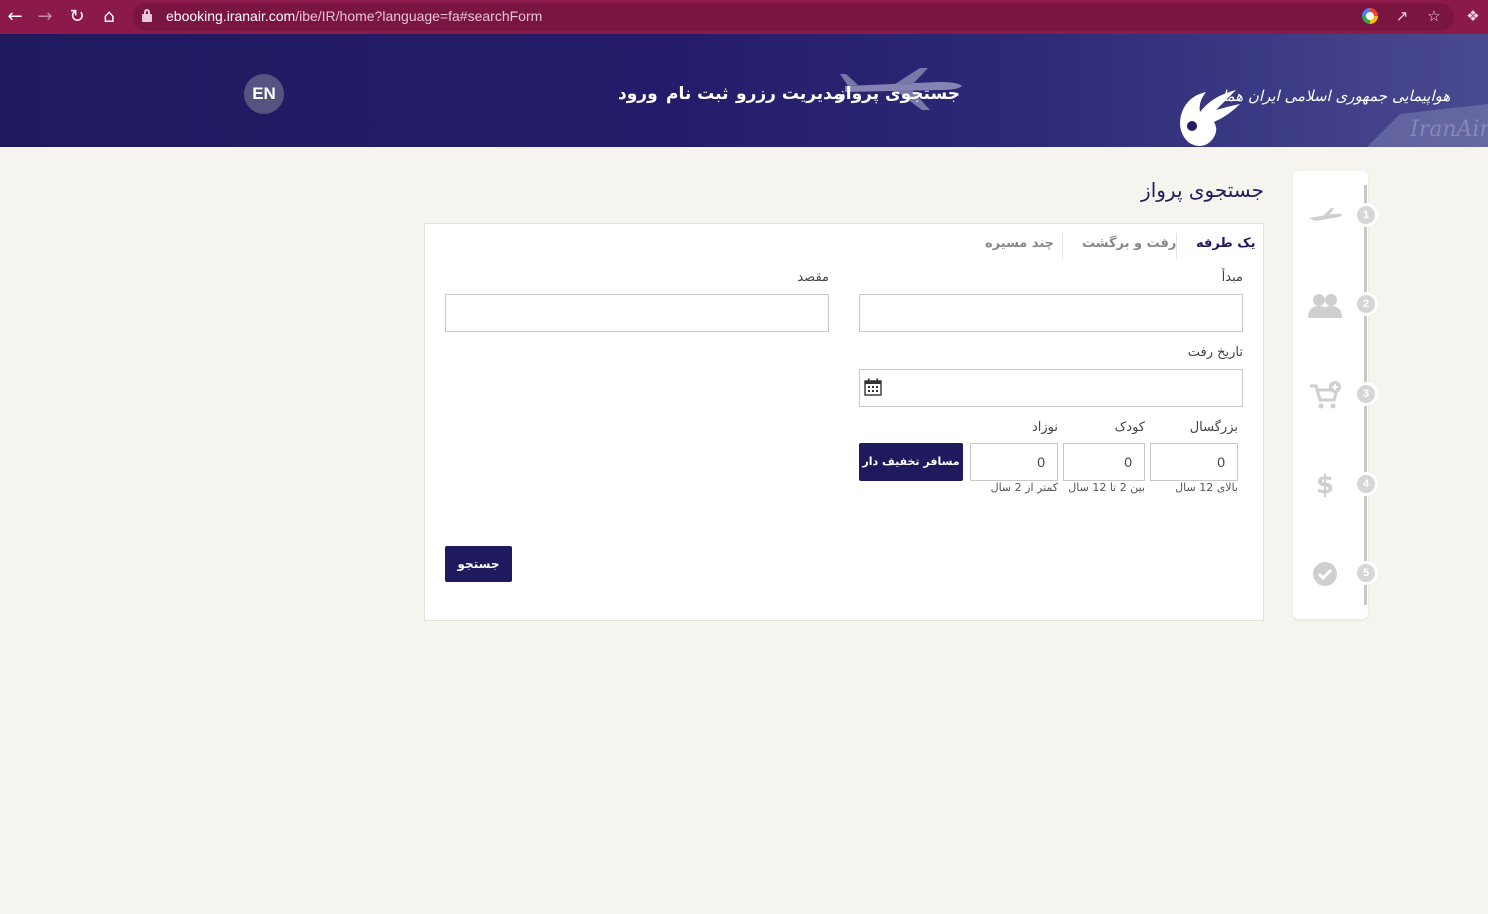 The image size is (1488, 914). Describe the element at coordinates (1225, 243) in the screenshot. I see `tab-one-way: یک طرفه` at that location.